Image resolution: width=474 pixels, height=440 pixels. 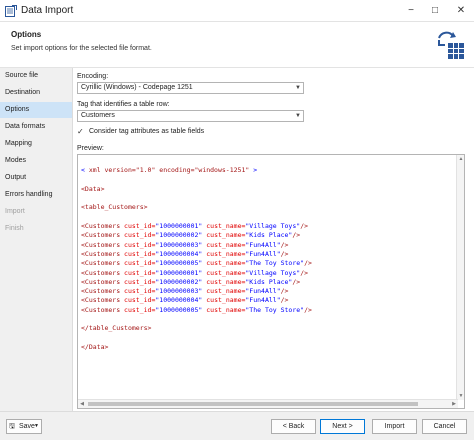 What do you see at coordinates (36, 76) in the screenshot?
I see `nav-item-source-file: Source file` at bounding box center [36, 76].